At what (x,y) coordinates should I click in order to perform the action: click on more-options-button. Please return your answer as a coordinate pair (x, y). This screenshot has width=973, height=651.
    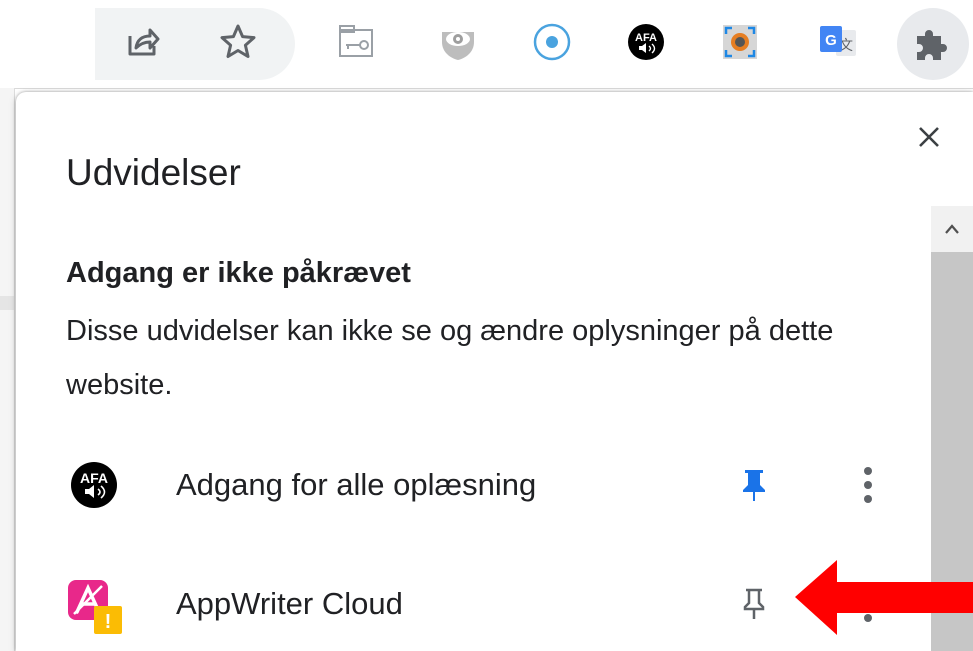
    Looking at the image, I should click on (868, 485).